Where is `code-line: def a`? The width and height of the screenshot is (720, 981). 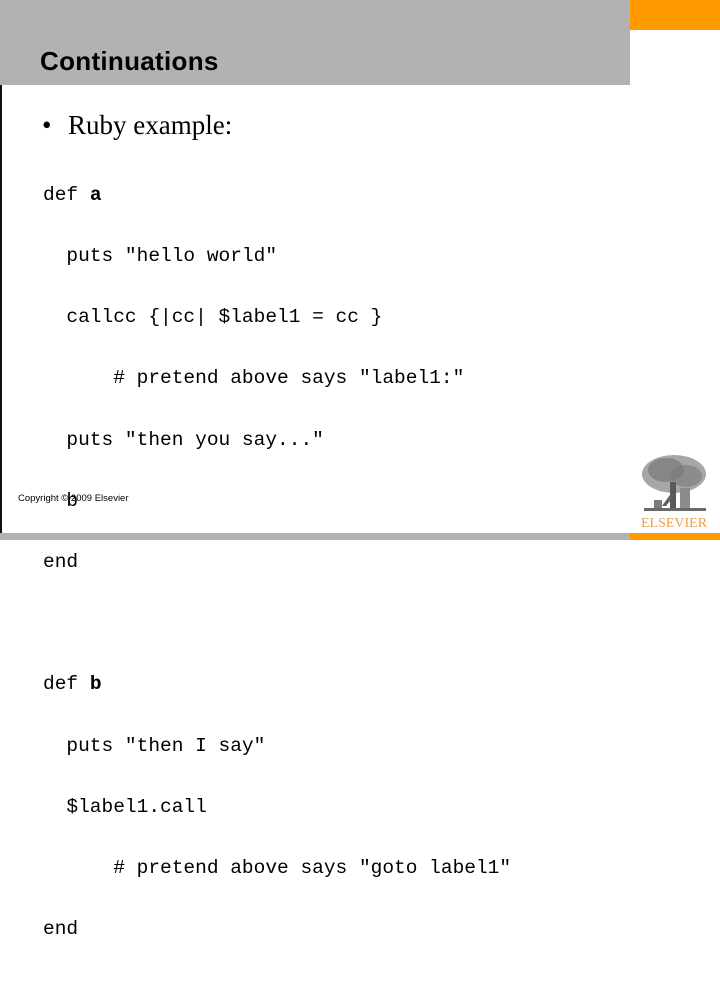 code-line: def a is located at coordinates (72, 194).